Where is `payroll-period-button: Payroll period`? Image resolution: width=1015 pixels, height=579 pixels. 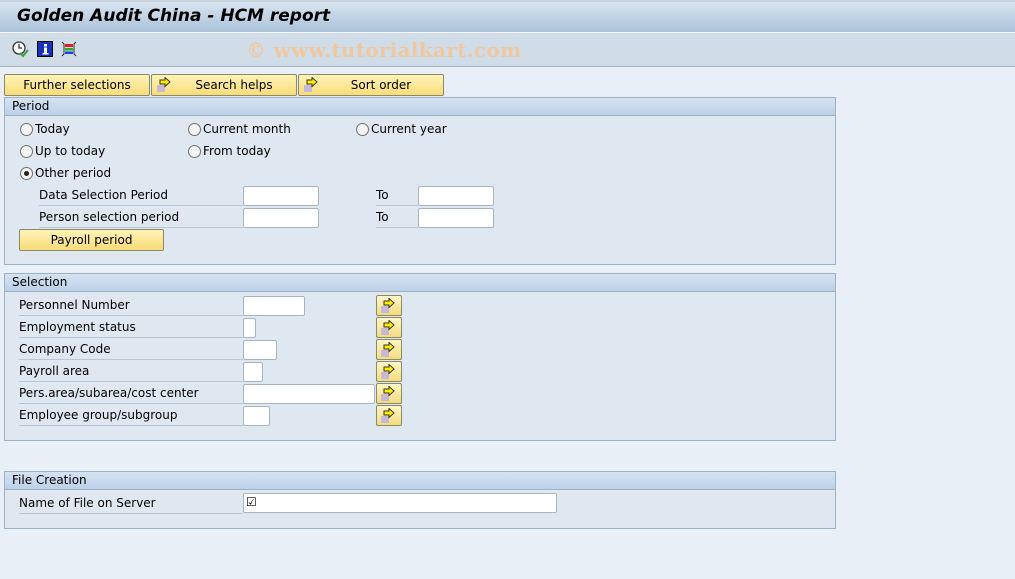
payroll-period-button: Payroll period is located at coordinates (91, 240).